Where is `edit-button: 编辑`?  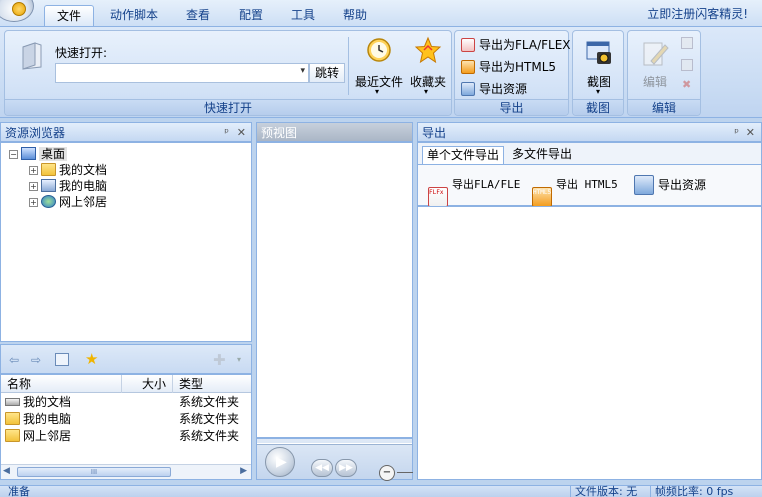
edit-button: 编辑 is located at coordinates (655, 66).